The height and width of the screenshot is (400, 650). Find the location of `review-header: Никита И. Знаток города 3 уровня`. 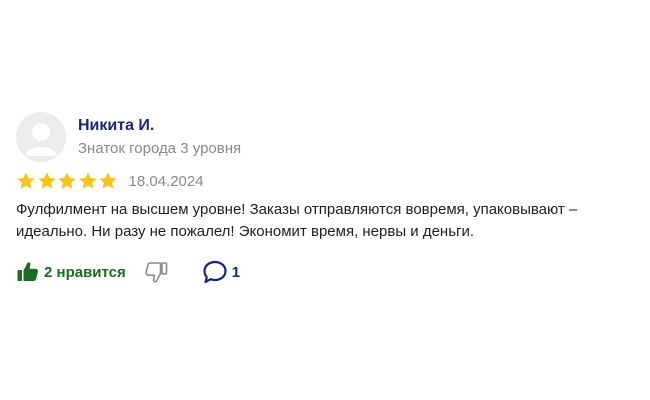

review-header: Никита И. Знаток города 3 уровня is located at coordinates (326, 137).